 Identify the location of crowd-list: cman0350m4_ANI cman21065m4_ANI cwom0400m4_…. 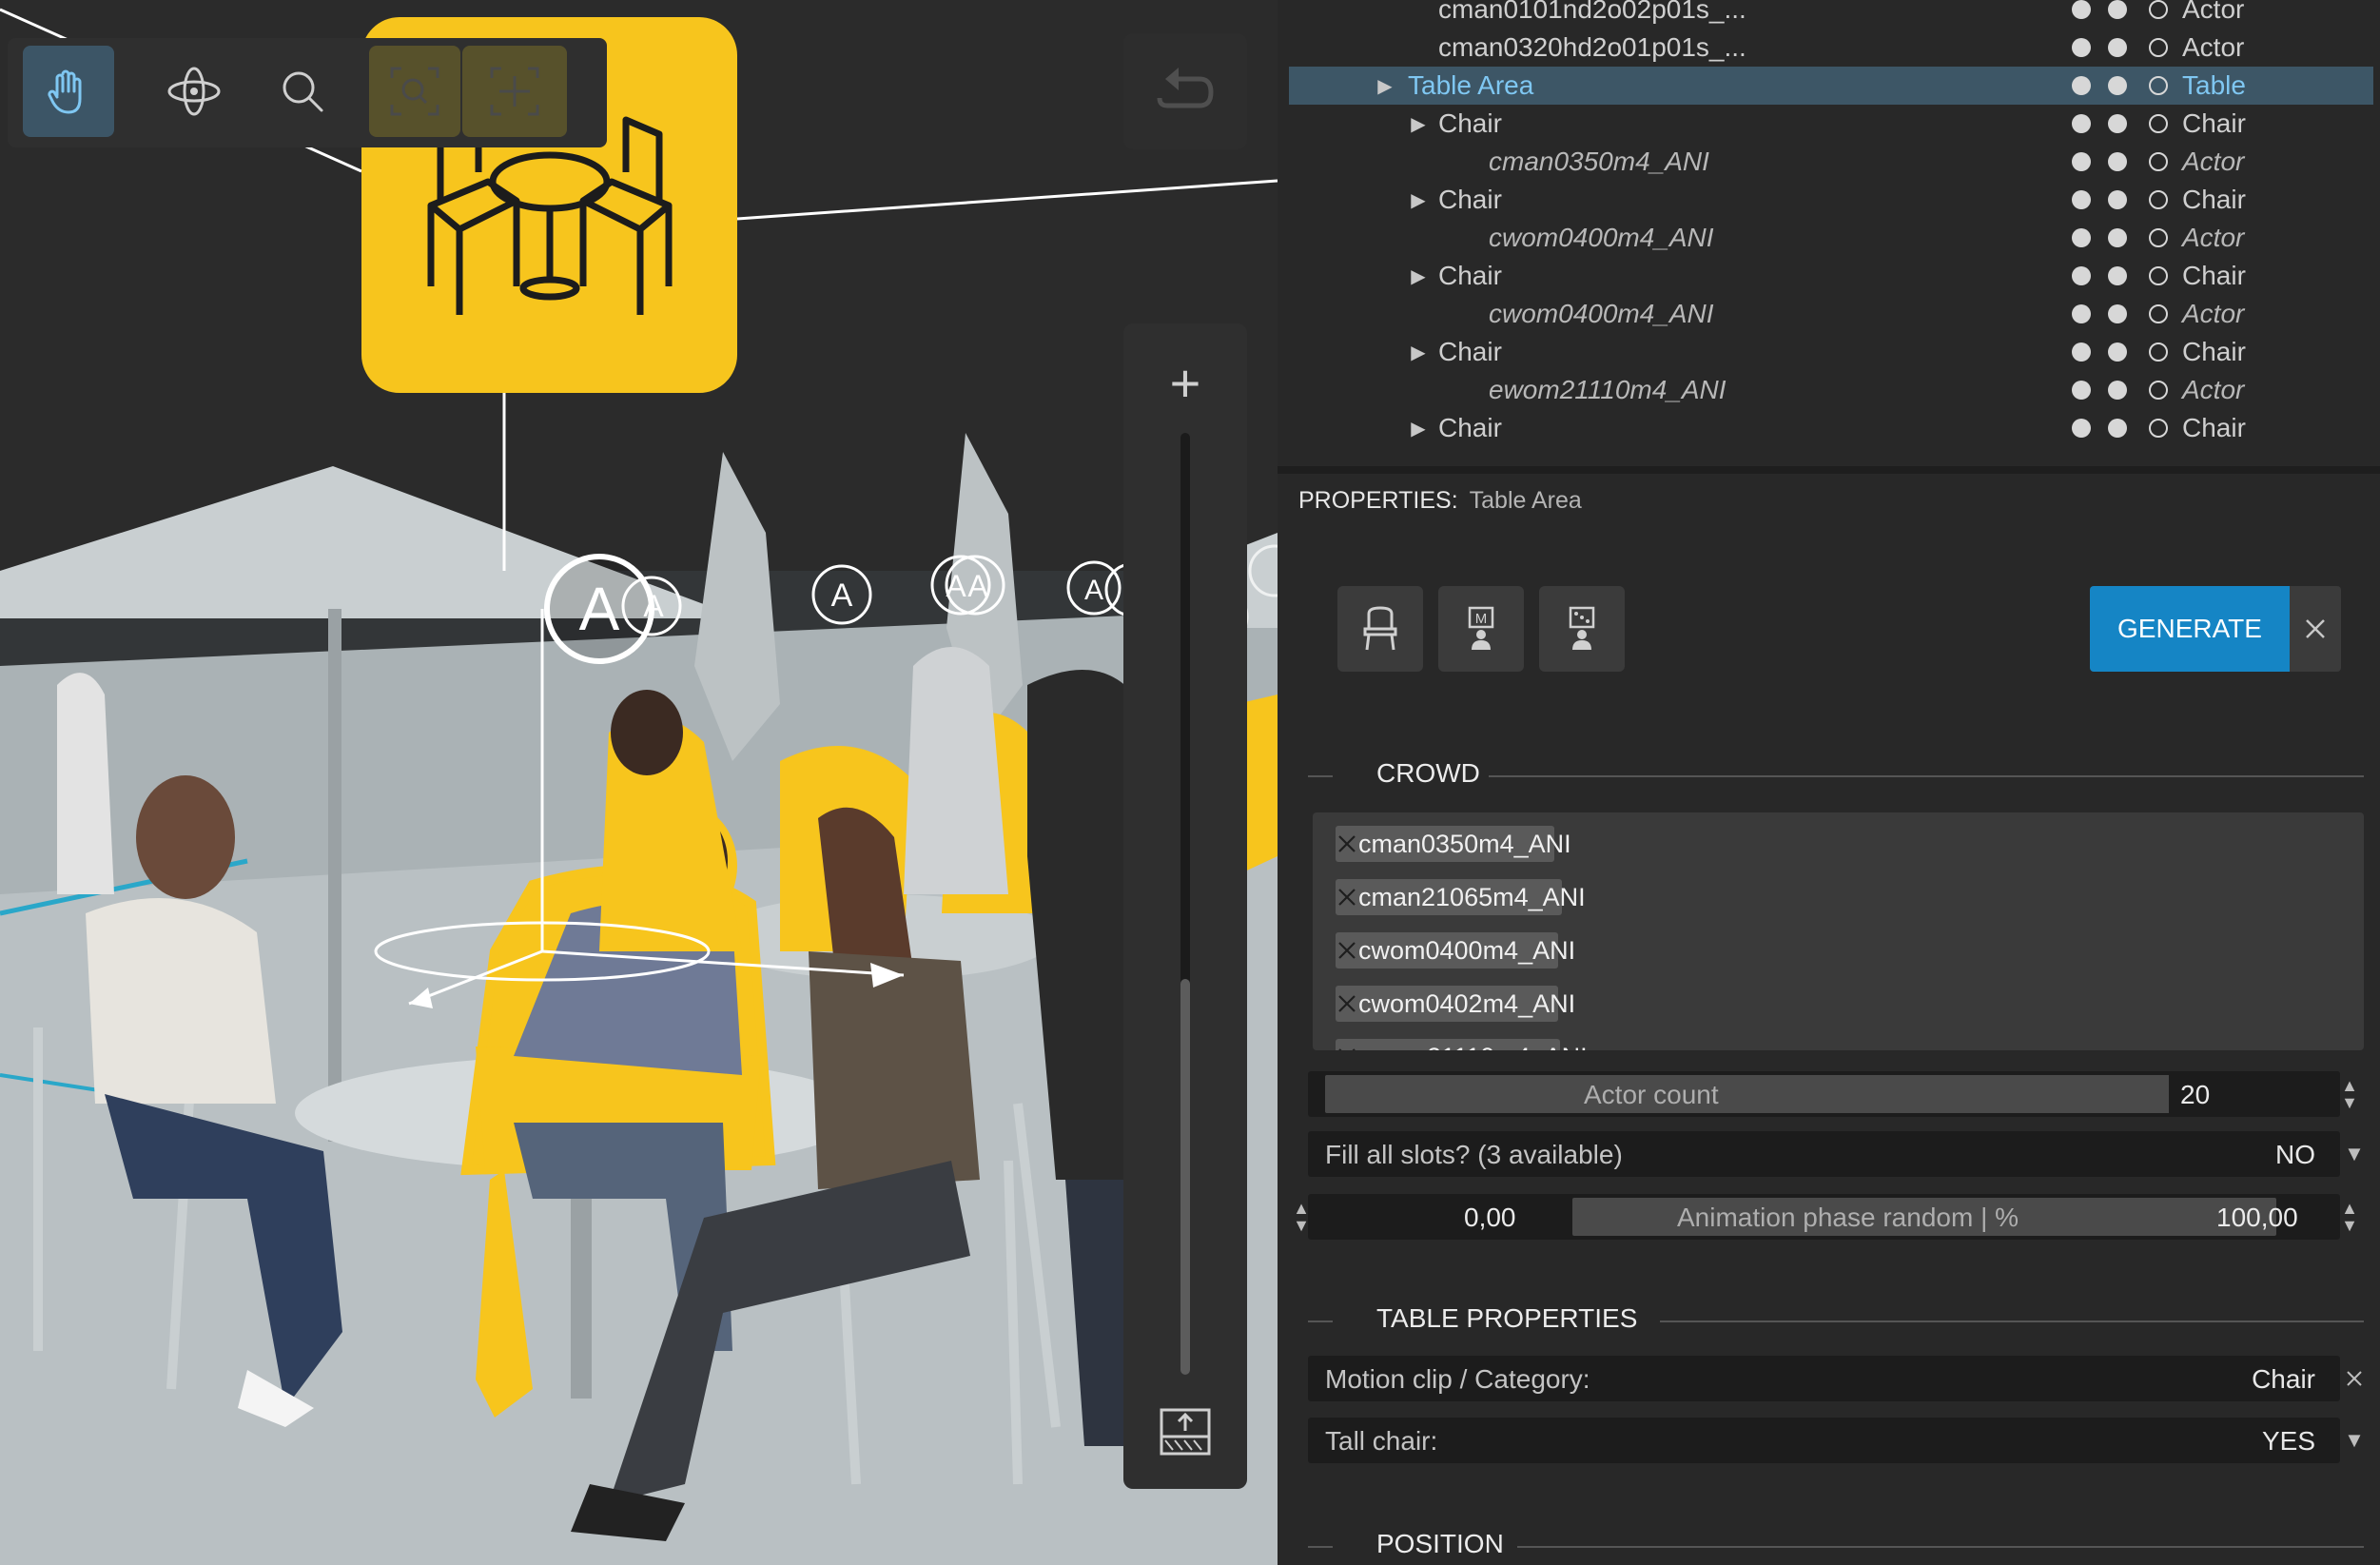
(1839, 931).